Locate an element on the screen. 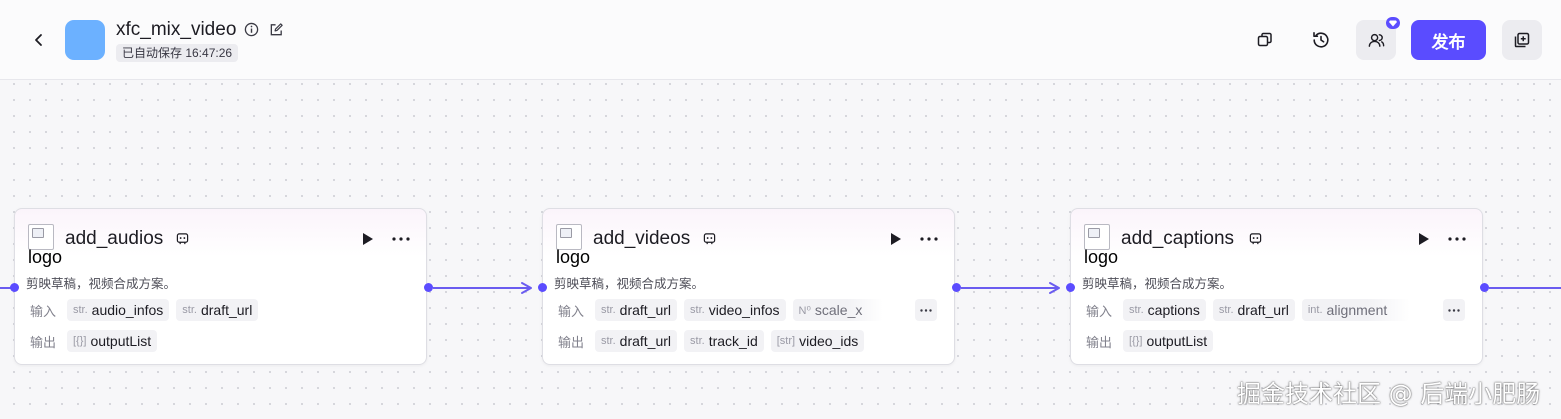 Image resolution: width=1561 pixels, height=419 pixels. output-param: str. track_id is located at coordinates (724, 341).